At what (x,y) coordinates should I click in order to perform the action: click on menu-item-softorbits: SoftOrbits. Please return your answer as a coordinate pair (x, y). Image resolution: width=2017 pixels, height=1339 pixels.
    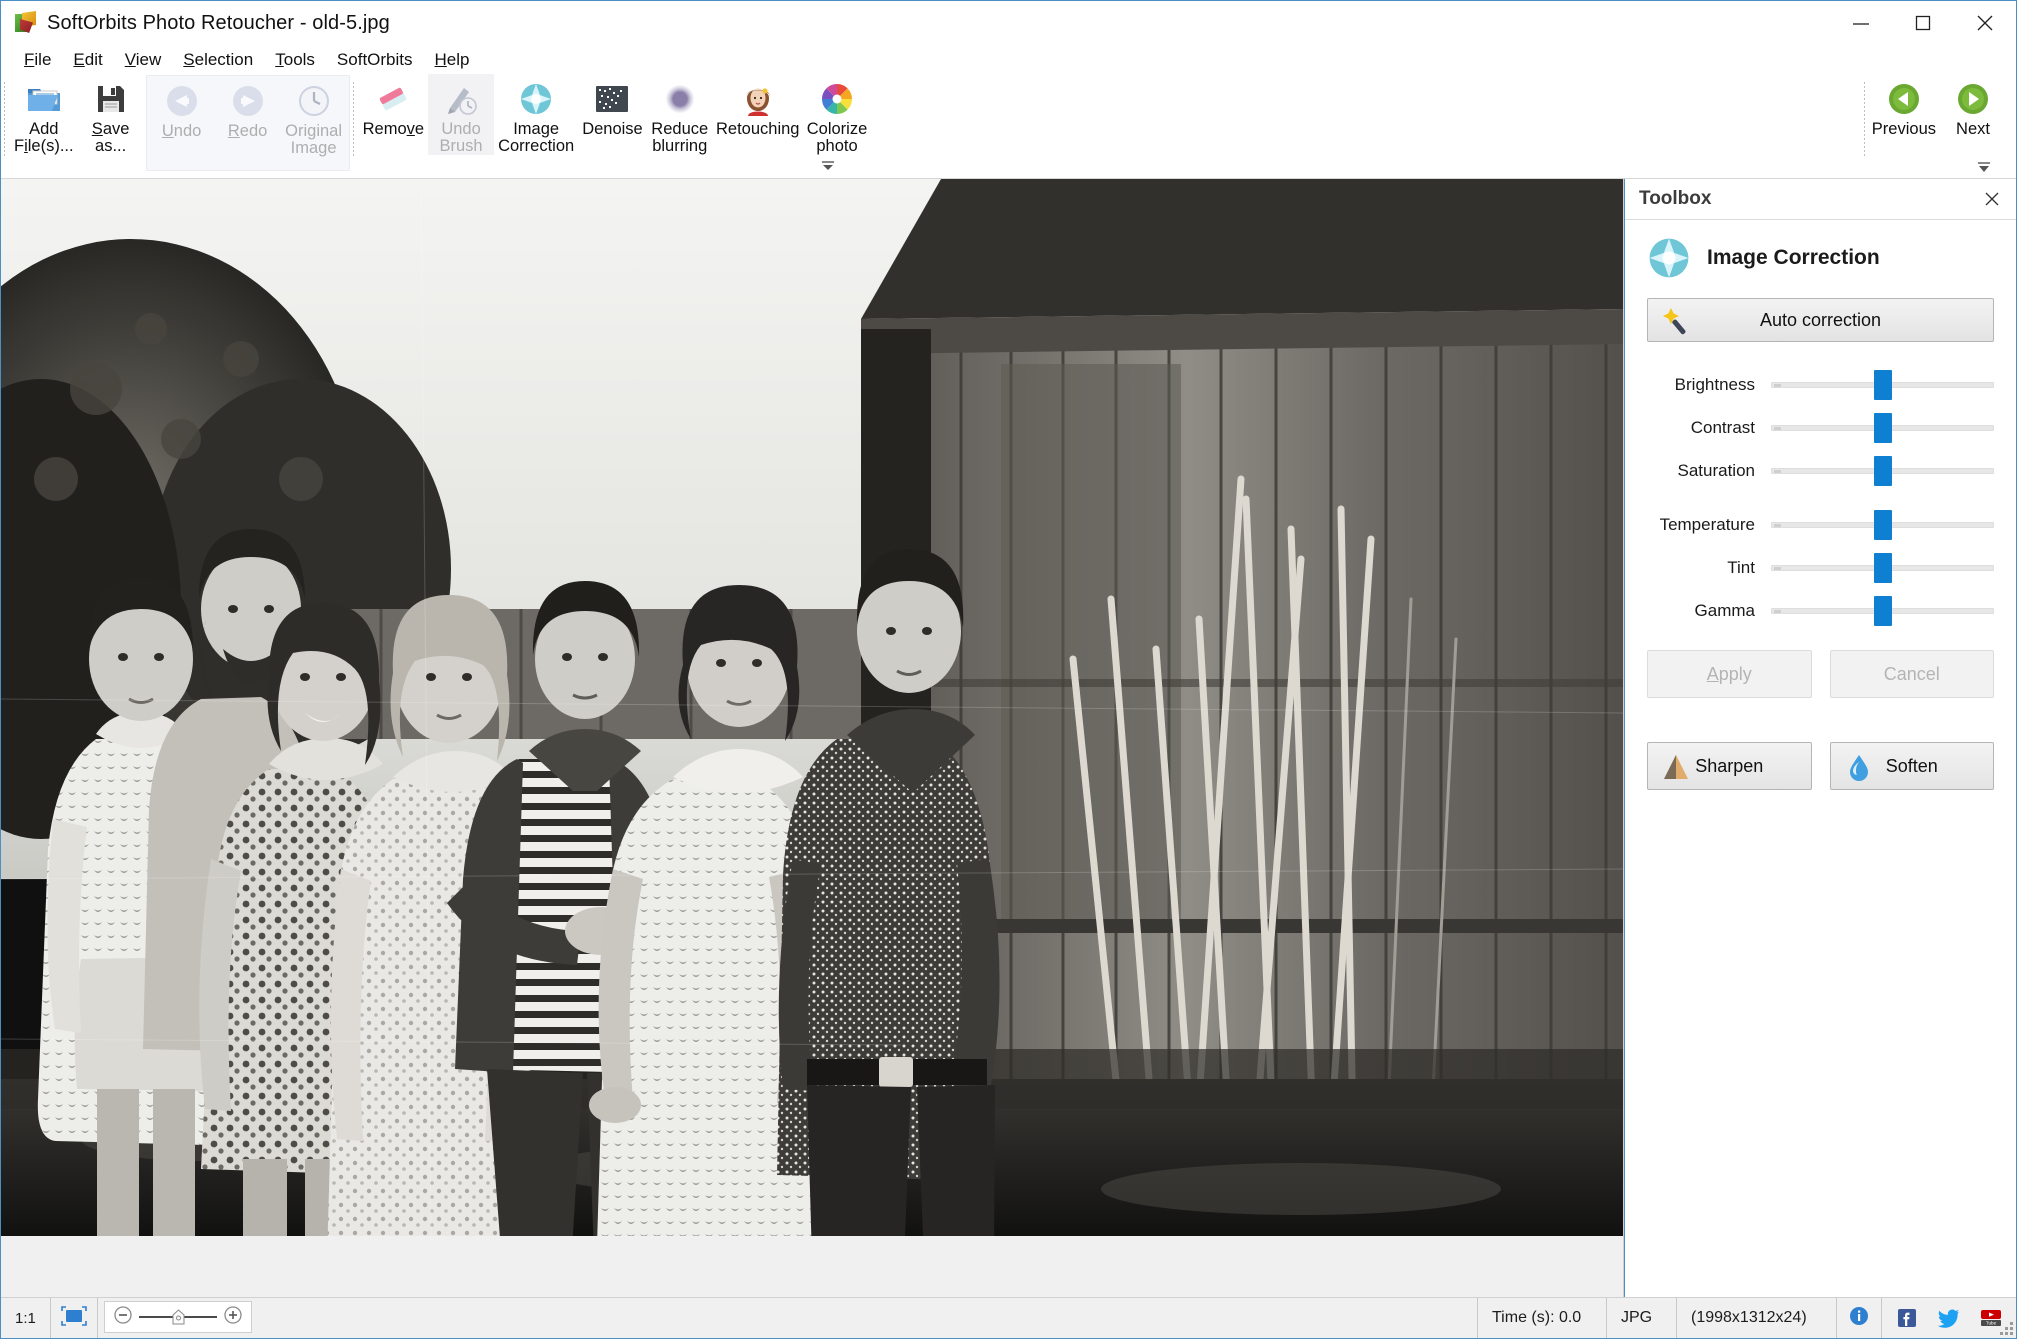
    Looking at the image, I should click on (375, 59).